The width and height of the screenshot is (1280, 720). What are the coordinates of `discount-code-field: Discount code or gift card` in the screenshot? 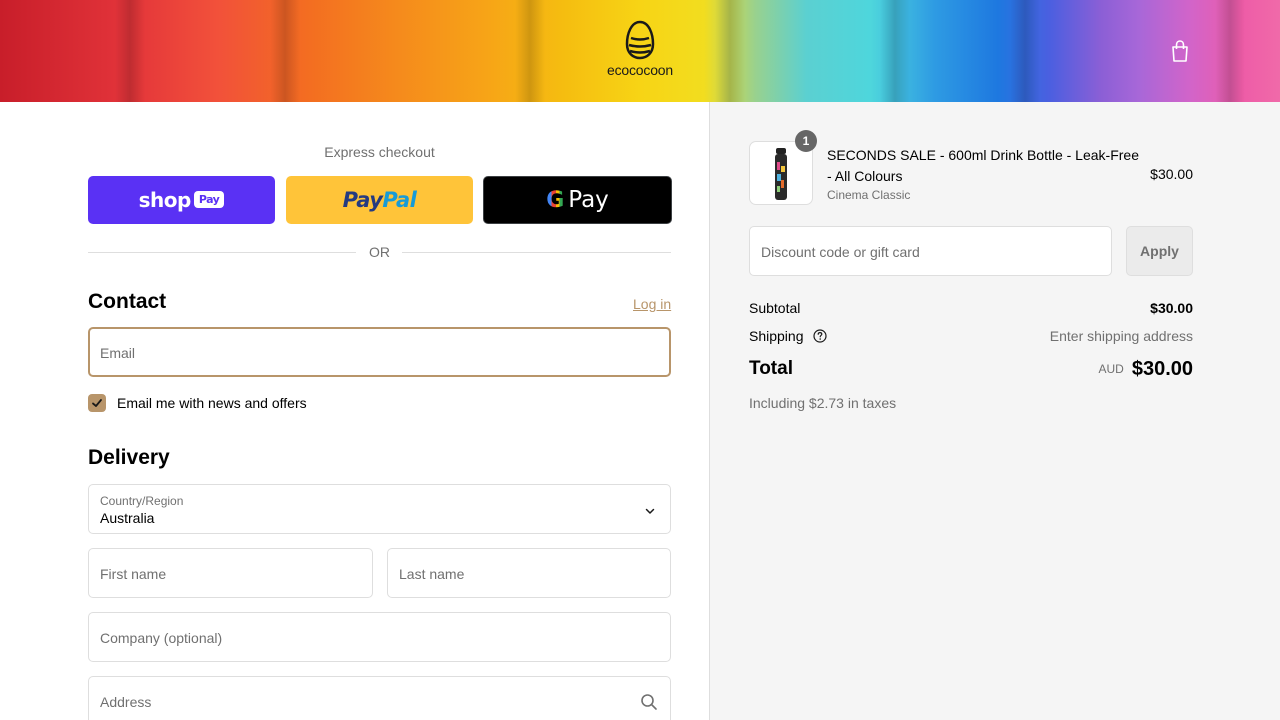 It's located at (930, 251).